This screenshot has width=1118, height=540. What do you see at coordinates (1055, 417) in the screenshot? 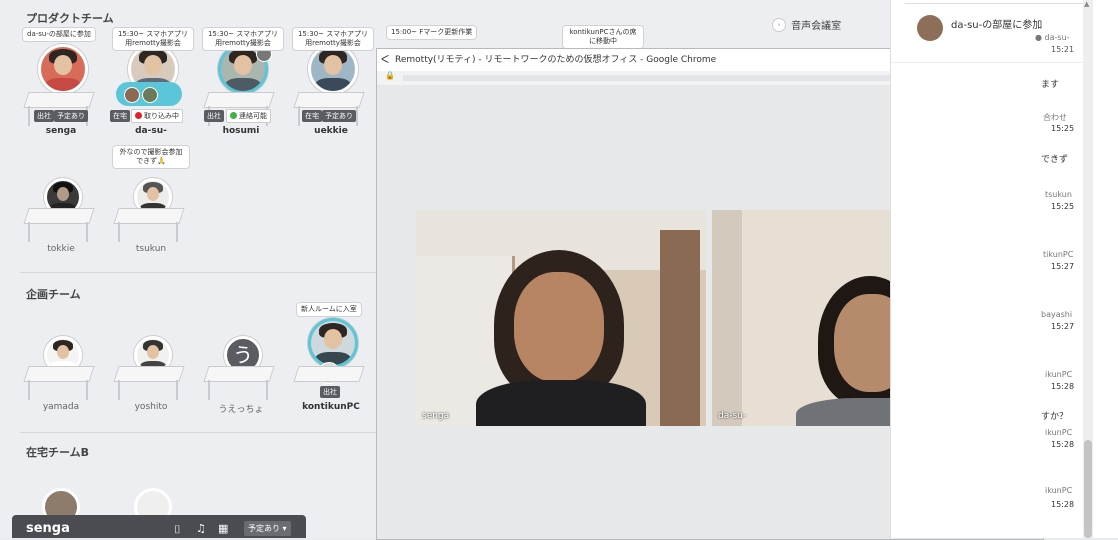
I see `chat-snippet: すか？` at bounding box center [1055, 417].